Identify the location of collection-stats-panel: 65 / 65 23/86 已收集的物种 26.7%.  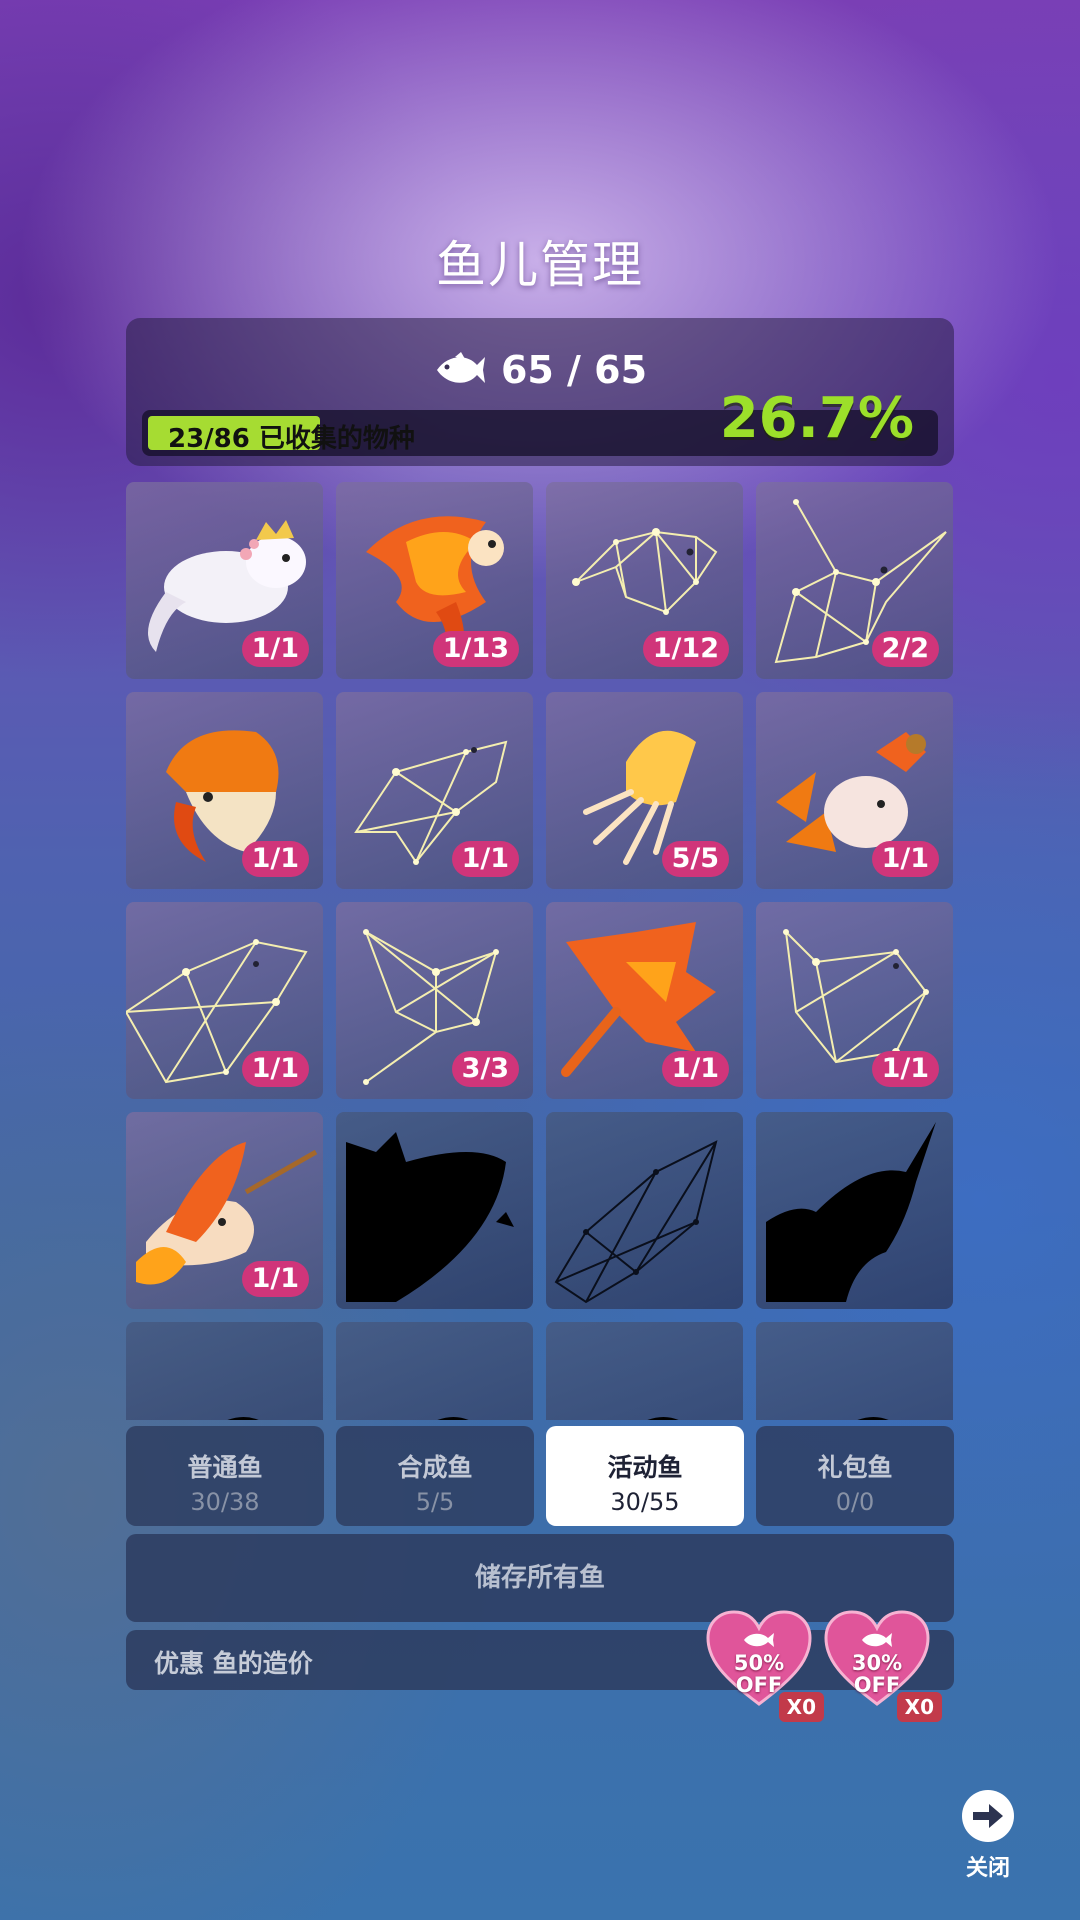
(540, 392).